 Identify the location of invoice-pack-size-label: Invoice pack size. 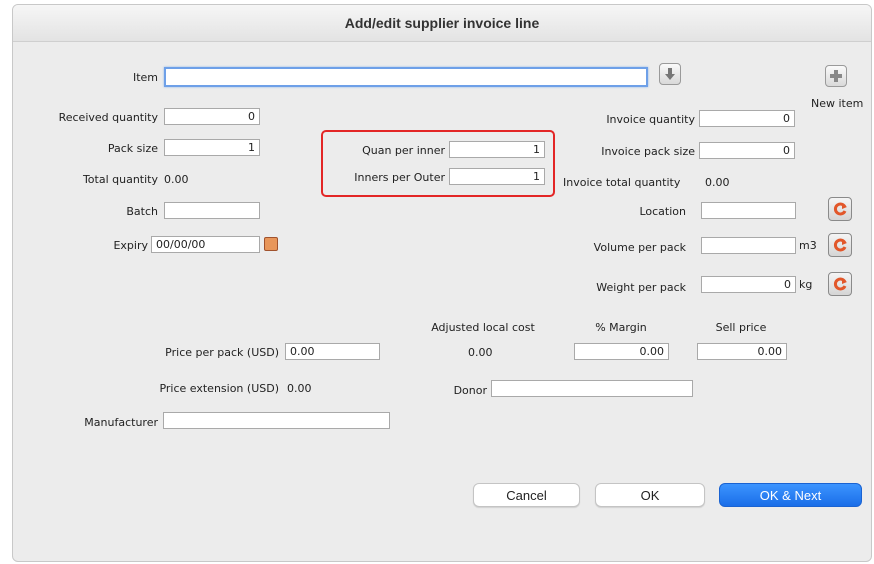
(648, 151).